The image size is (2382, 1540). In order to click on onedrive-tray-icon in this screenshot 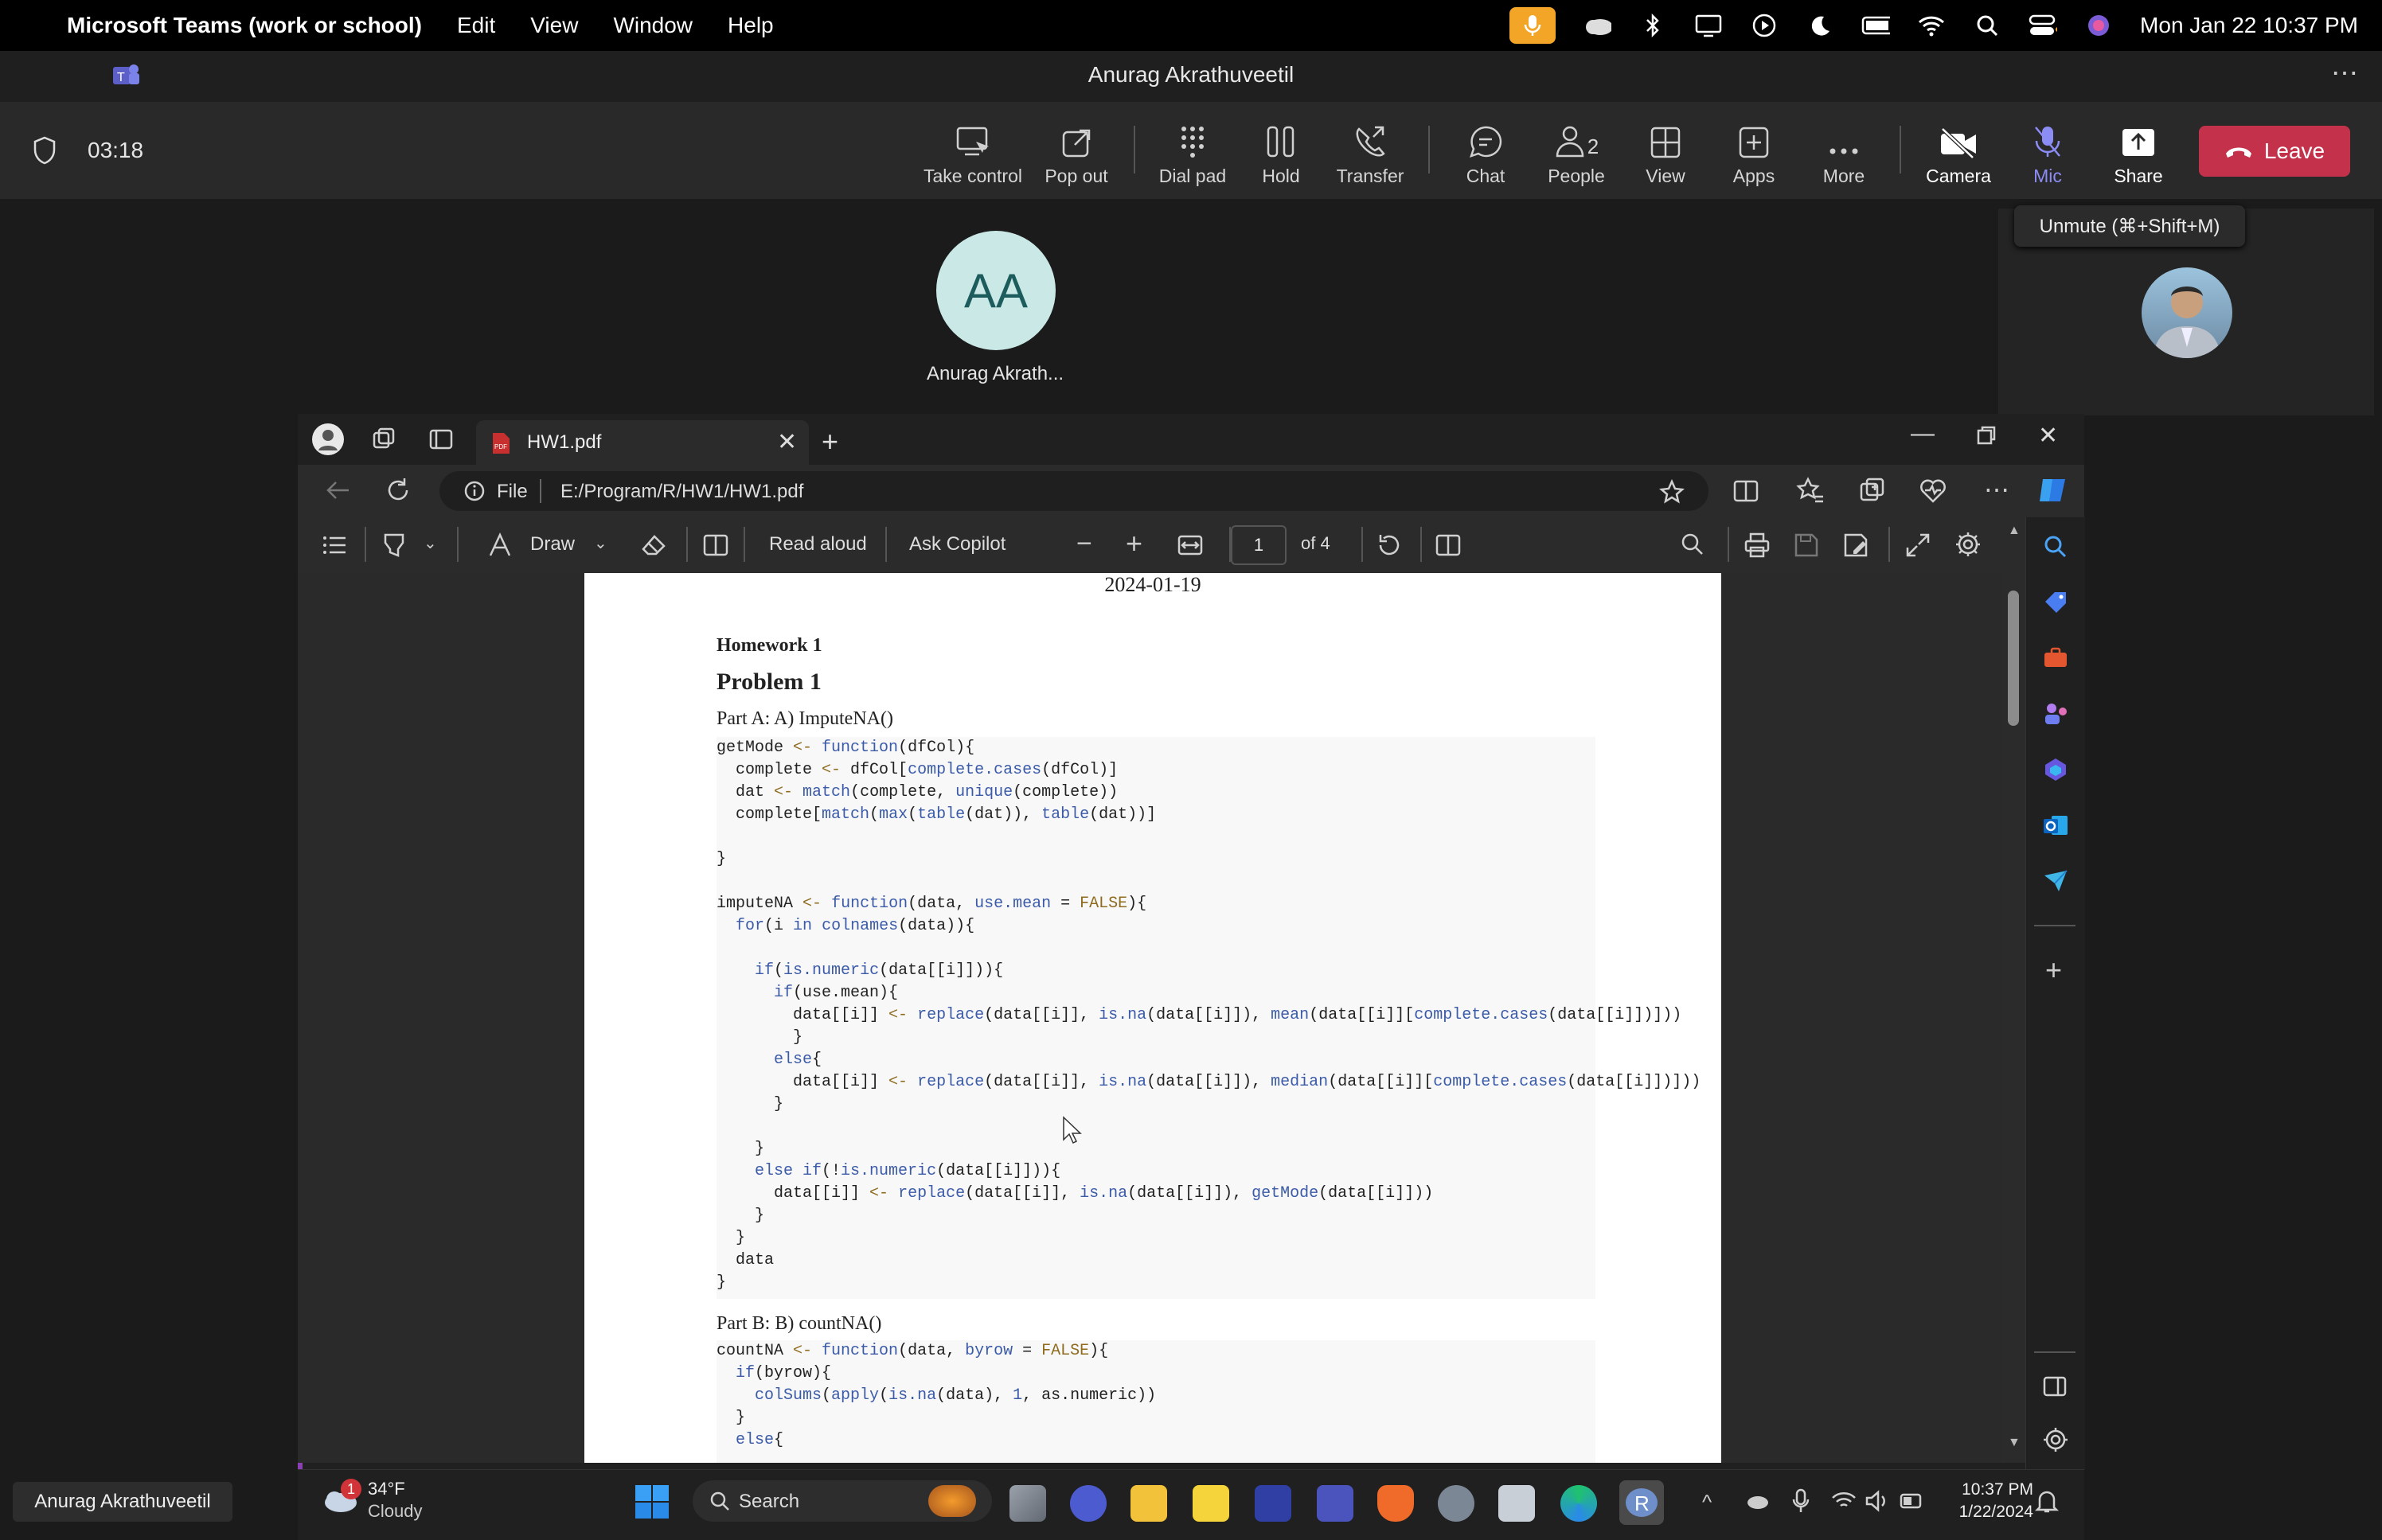, I will do `click(1757, 1503)`.